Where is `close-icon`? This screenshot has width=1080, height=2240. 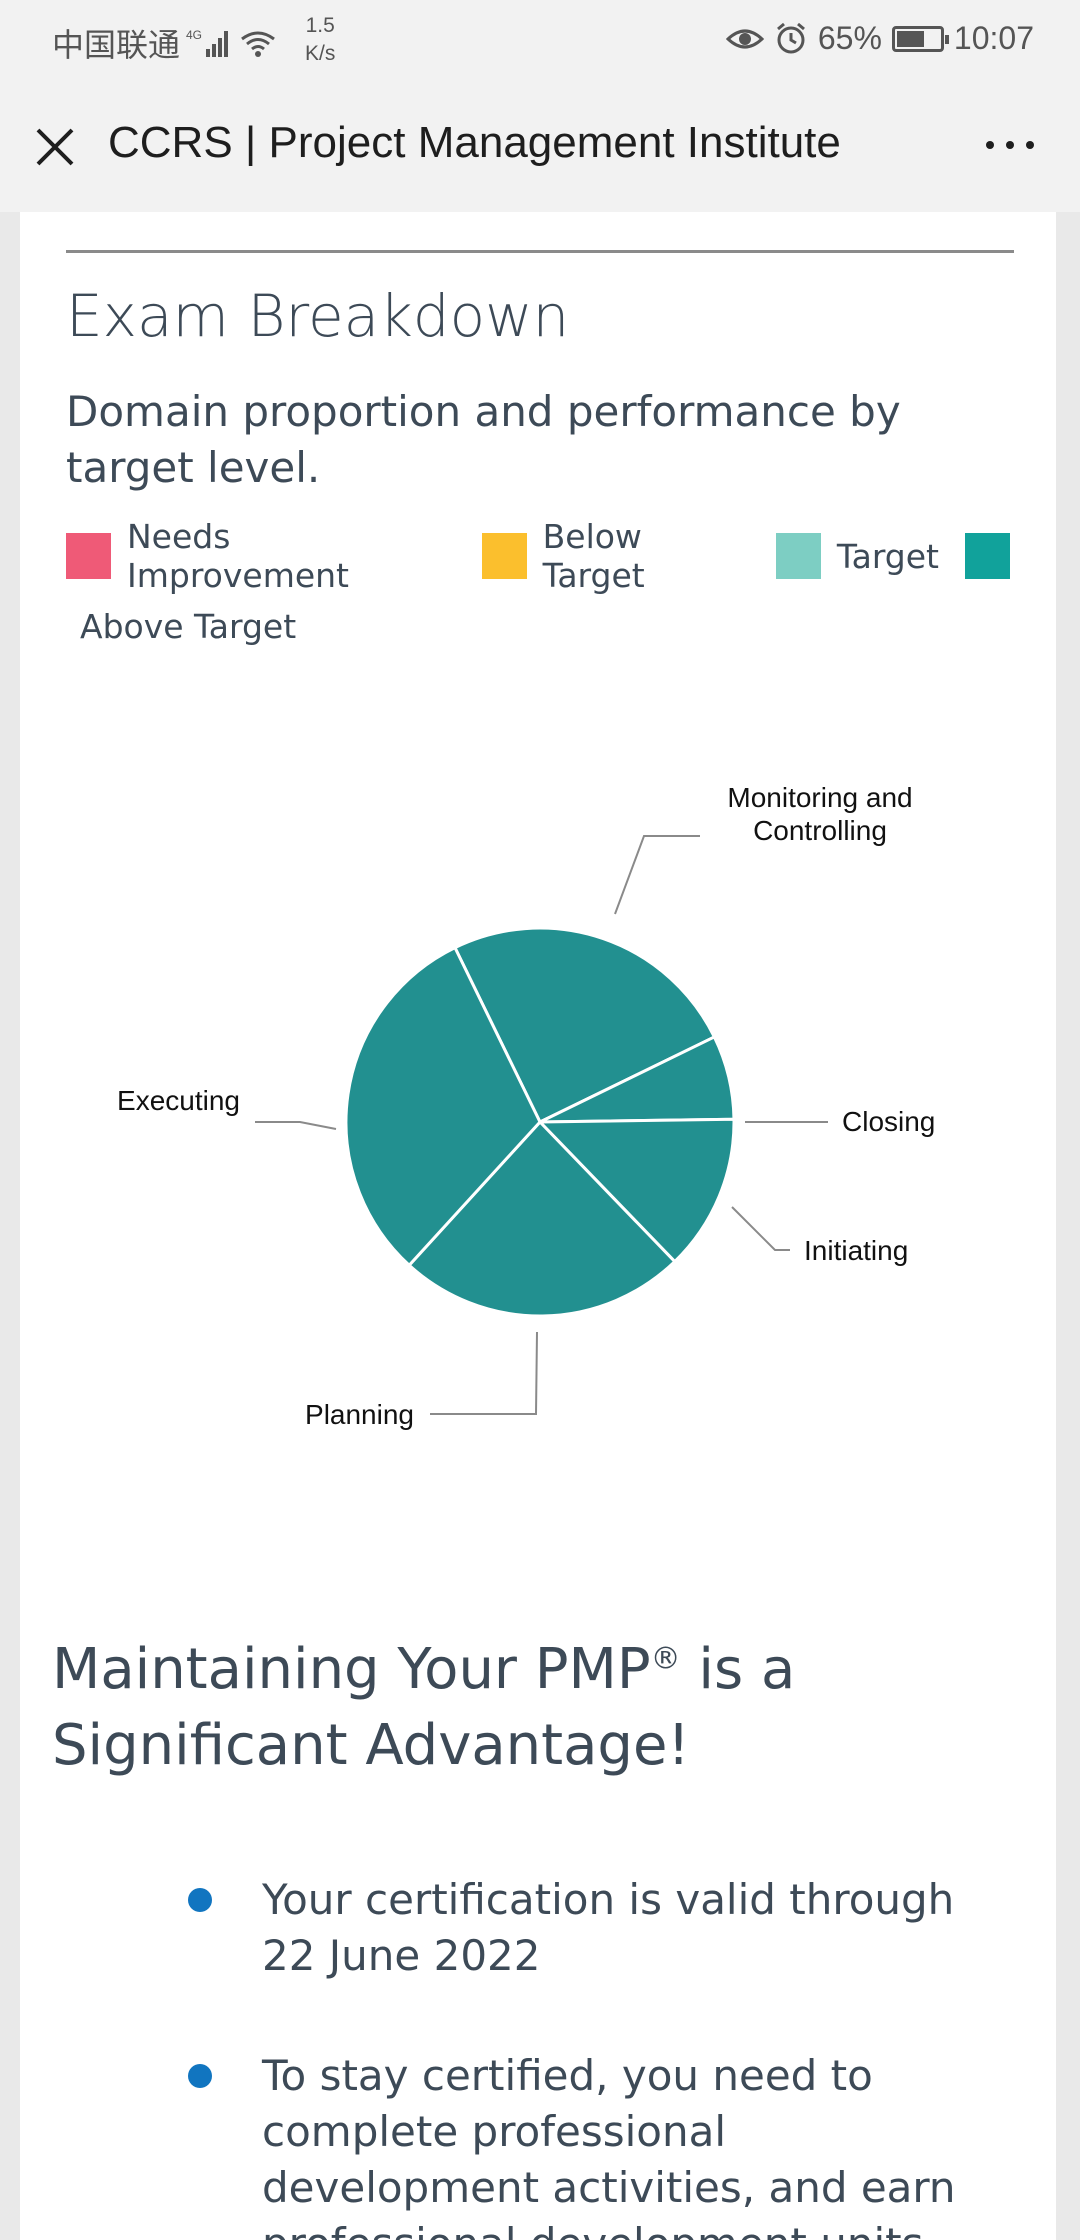 close-icon is located at coordinates (55, 147).